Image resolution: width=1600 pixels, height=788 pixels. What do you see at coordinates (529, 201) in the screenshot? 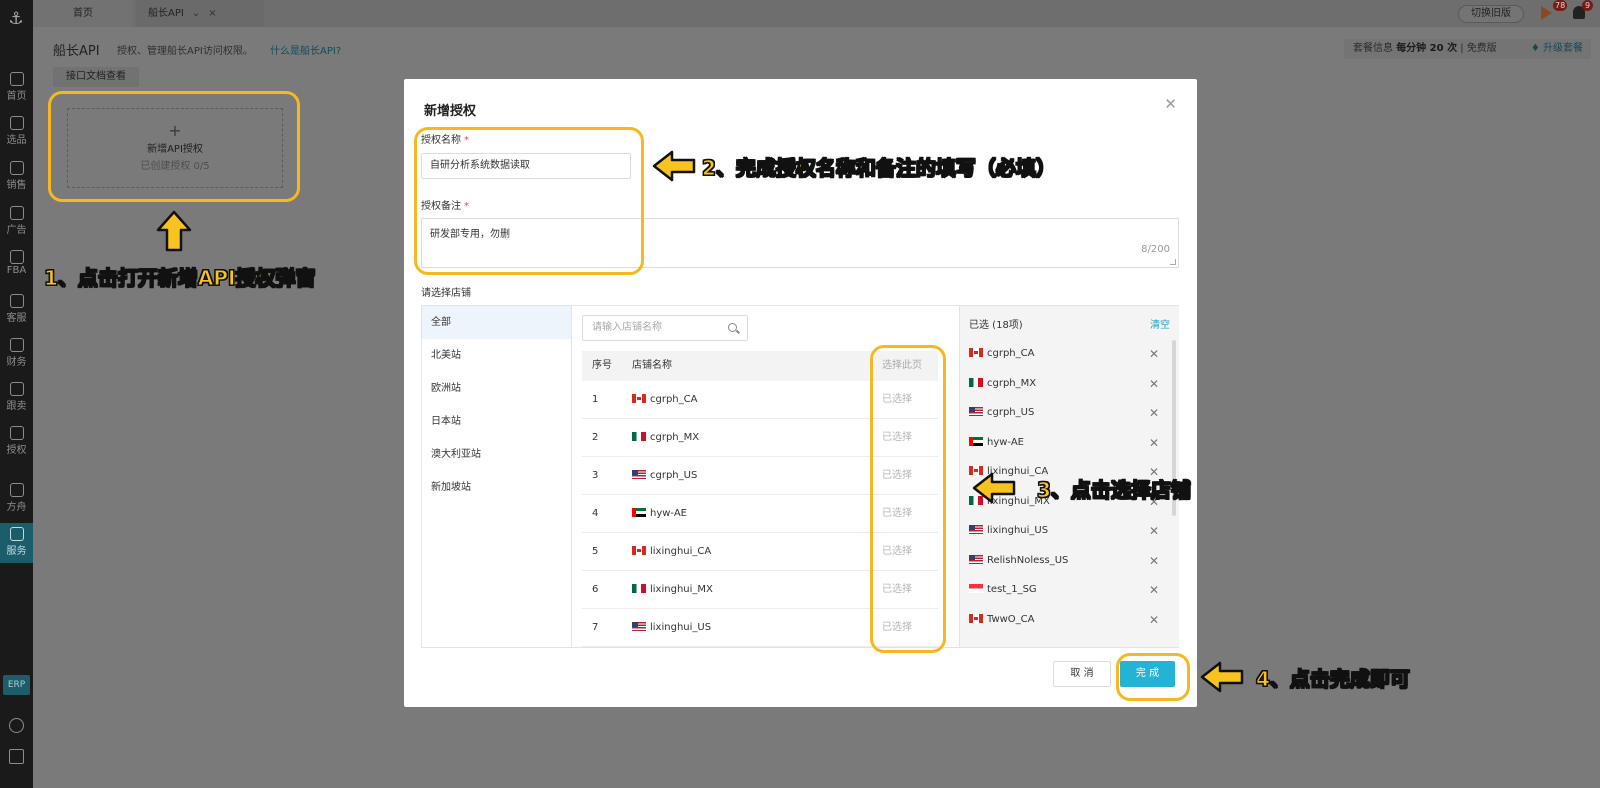
I see `highlight-name-remark` at bounding box center [529, 201].